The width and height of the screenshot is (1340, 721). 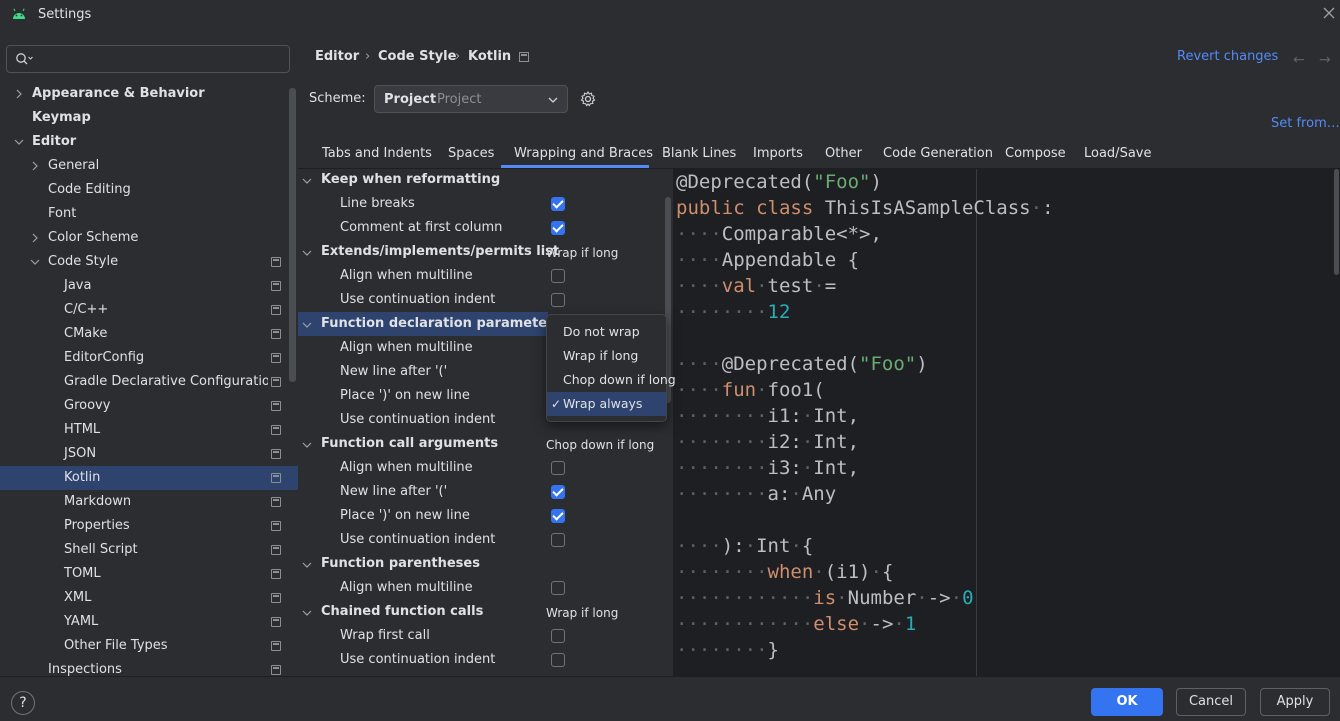 What do you see at coordinates (600, 445) in the screenshot?
I see `call-args-wrap-select: Chop down if long` at bounding box center [600, 445].